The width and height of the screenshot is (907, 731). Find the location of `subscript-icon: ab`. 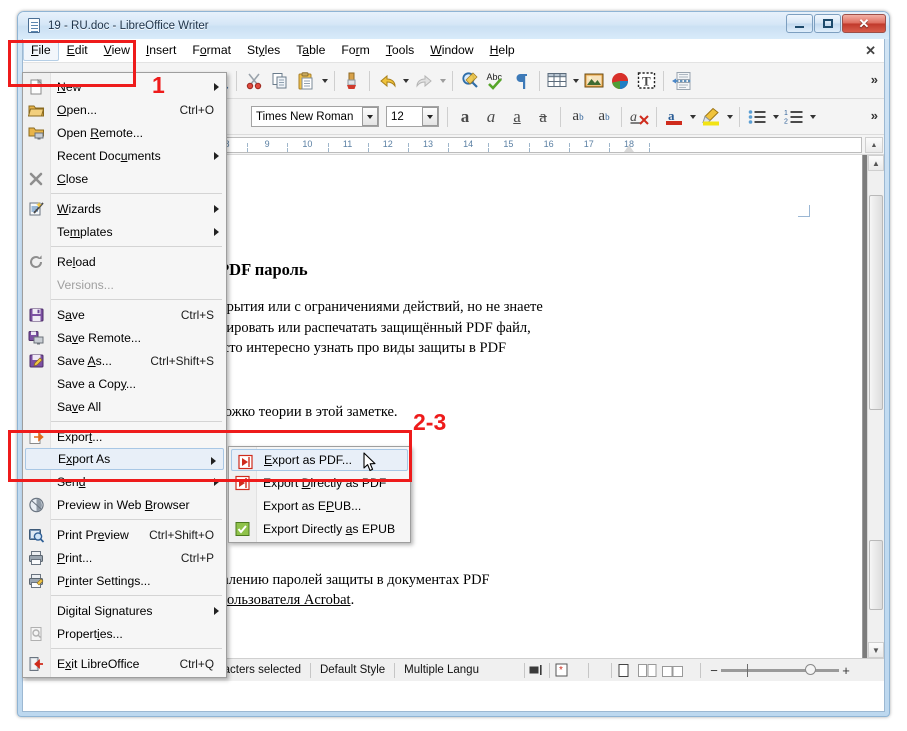

subscript-icon: ab is located at coordinates (604, 117).